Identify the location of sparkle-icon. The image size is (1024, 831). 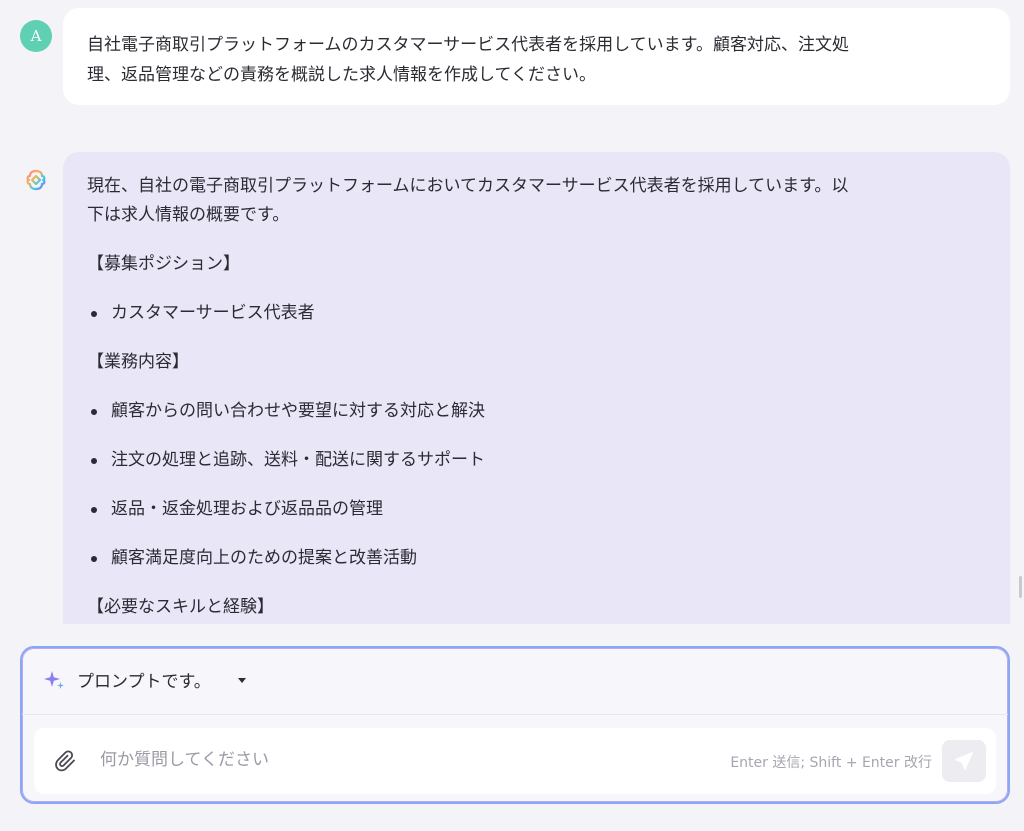
(54, 680).